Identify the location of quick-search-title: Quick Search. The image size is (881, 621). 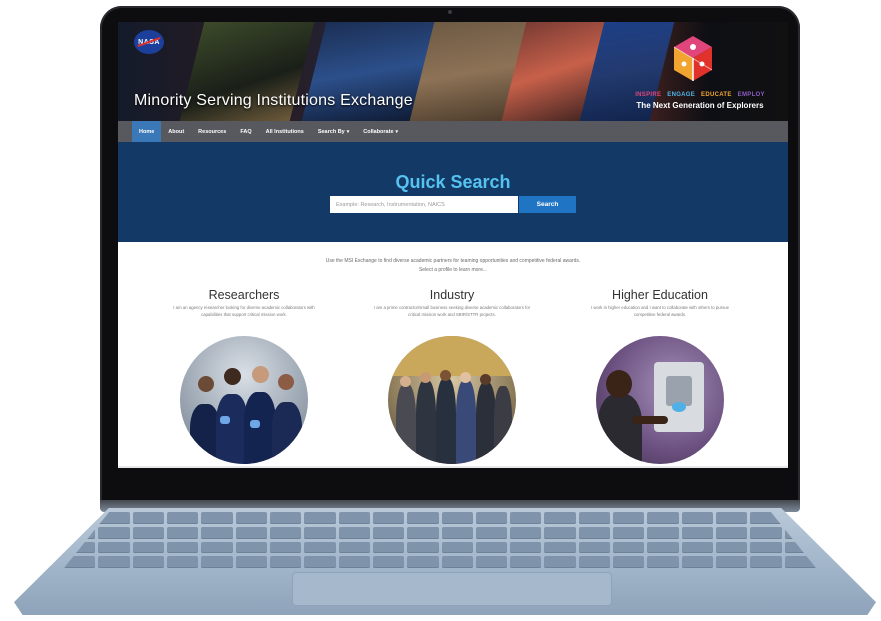
(453, 182).